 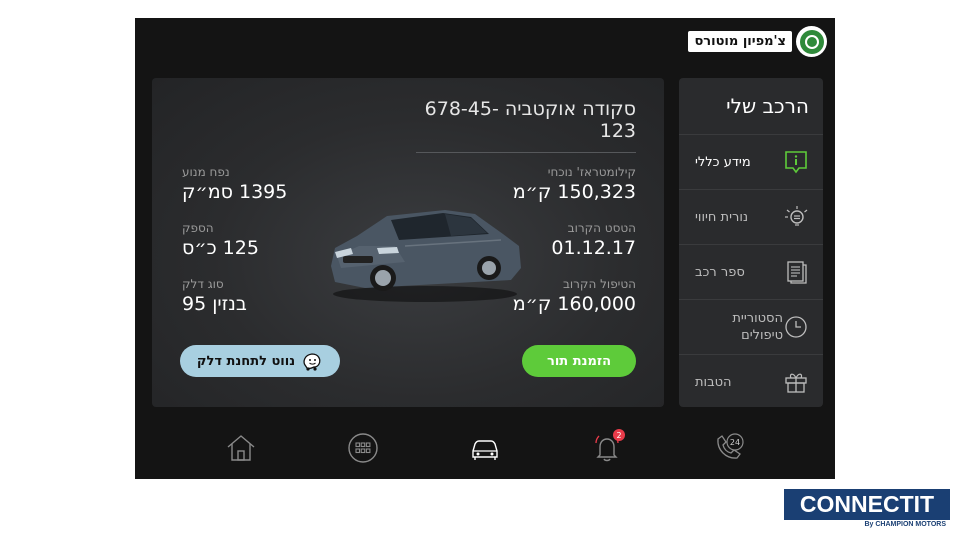 What do you see at coordinates (206, 172) in the screenshot?
I see `stat-label: נפח מנוע` at bounding box center [206, 172].